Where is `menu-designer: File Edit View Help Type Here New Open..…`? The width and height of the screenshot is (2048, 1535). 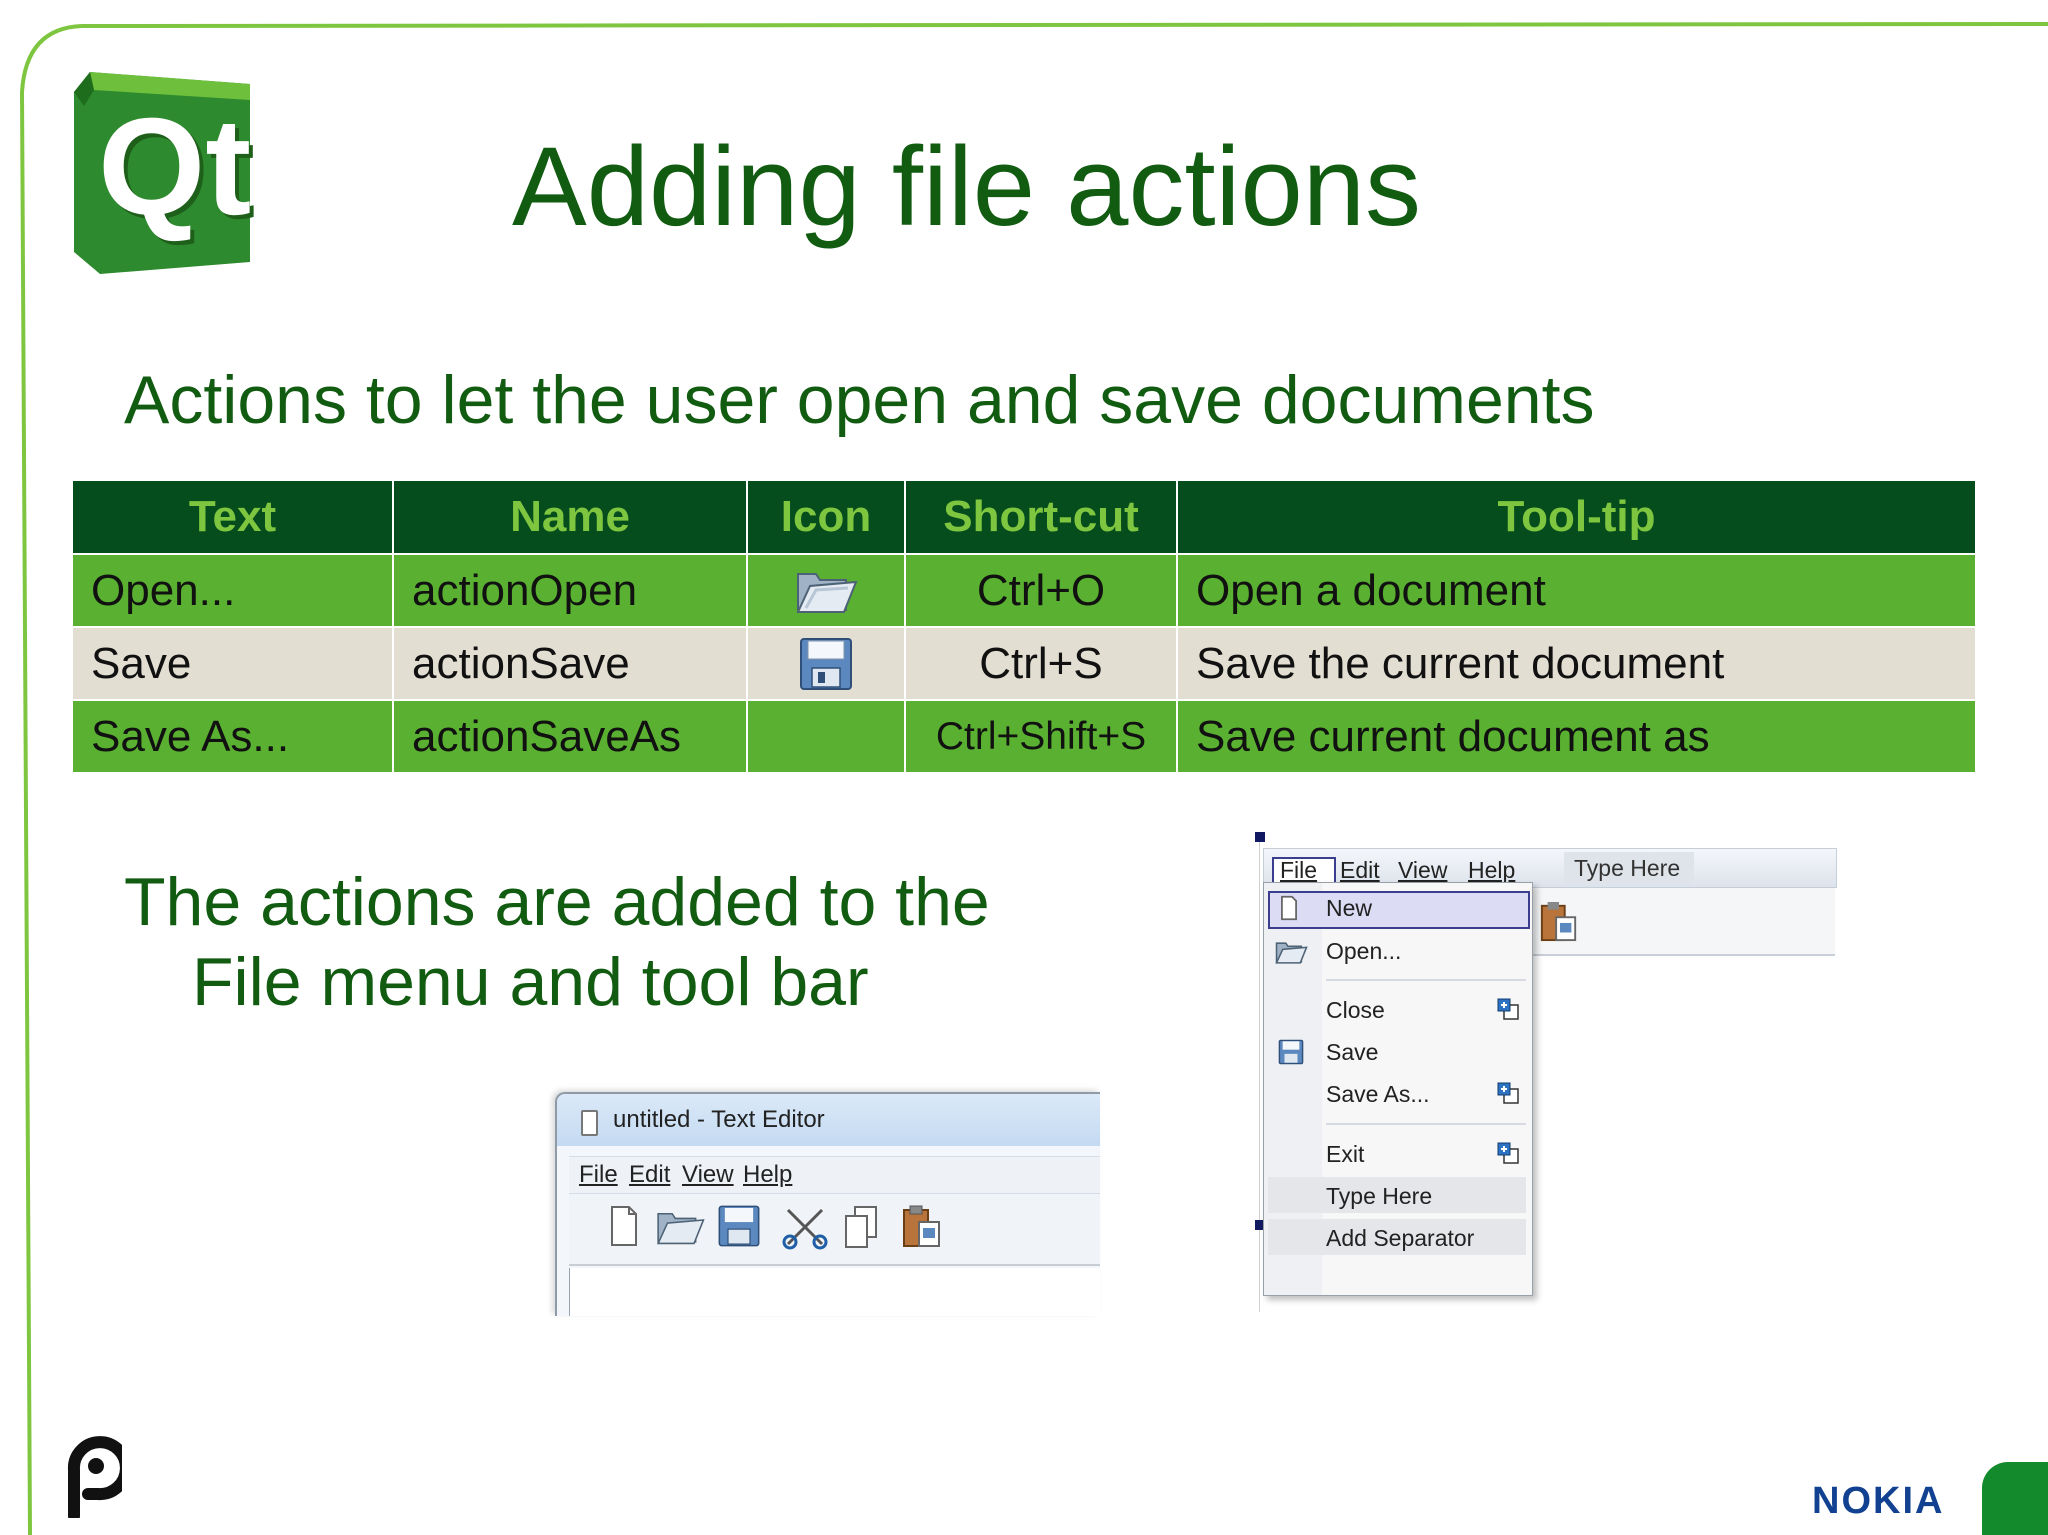
menu-designer: File Edit View Help Type Here New Open..… is located at coordinates (1546, 1071).